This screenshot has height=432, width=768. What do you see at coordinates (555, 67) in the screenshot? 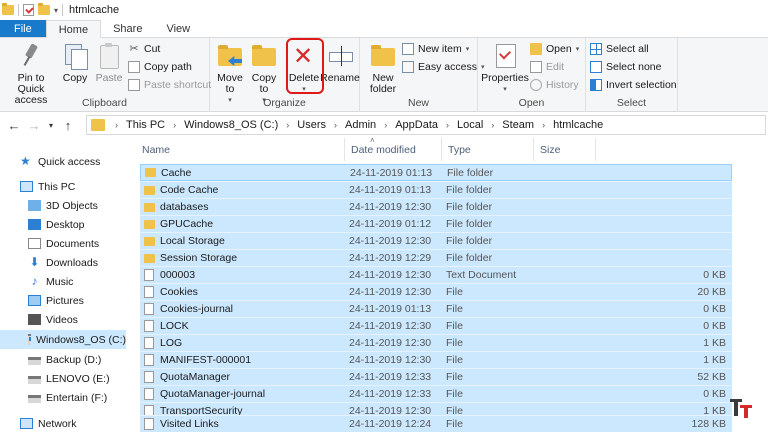
I see `edit-label: Edit` at bounding box center [555, 67].